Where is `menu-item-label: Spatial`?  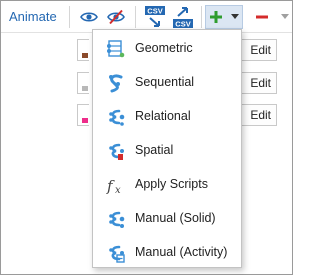
menu-item-label: Spatial is located at coordinates (154, 150).